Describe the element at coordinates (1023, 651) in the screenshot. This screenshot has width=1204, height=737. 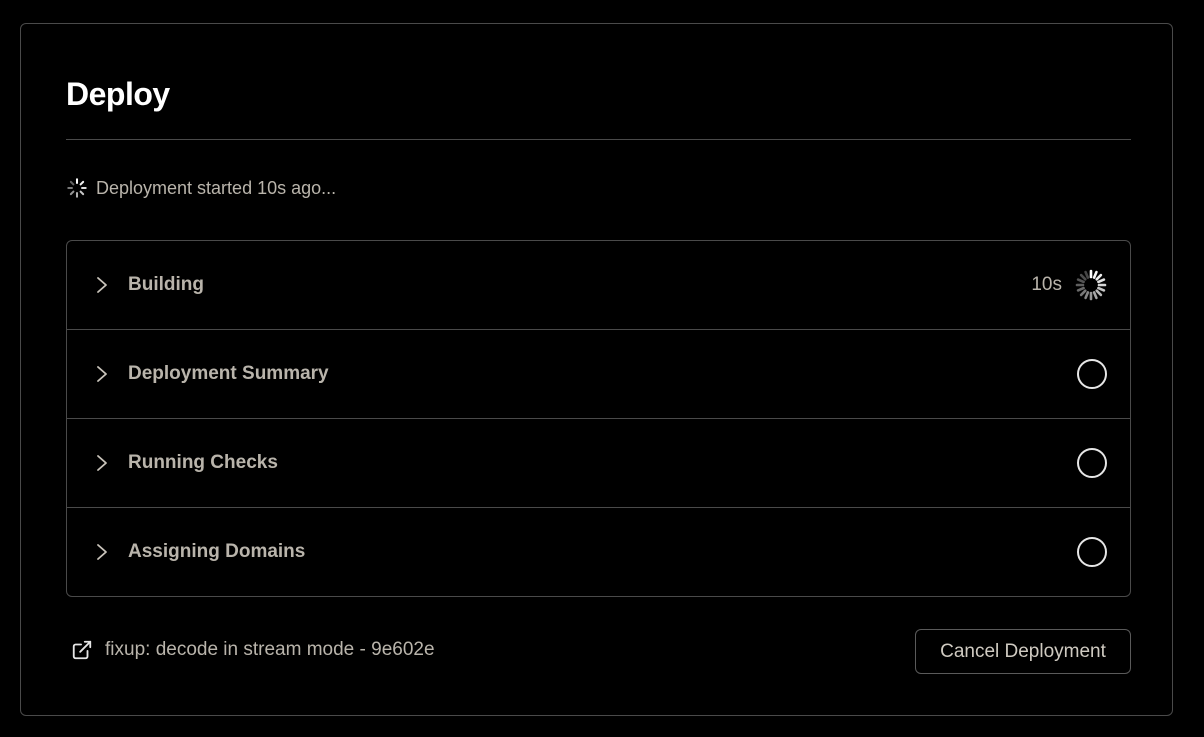
I see `cancel-deployment-button: Cancel Deployment` at that location.